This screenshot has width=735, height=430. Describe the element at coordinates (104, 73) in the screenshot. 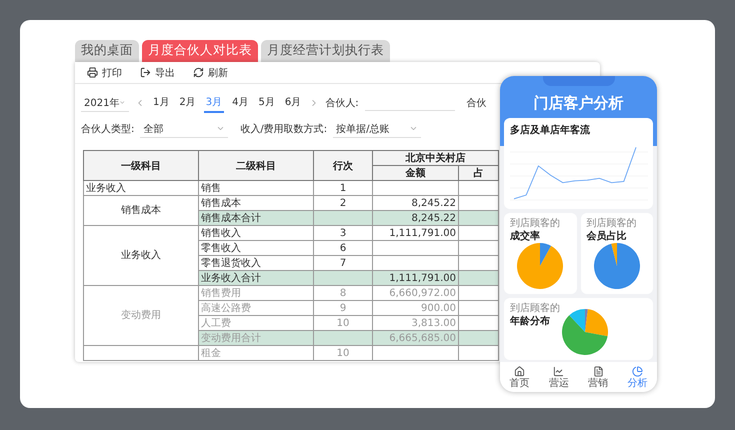

I see `toolbar-button: 打印` at that location.